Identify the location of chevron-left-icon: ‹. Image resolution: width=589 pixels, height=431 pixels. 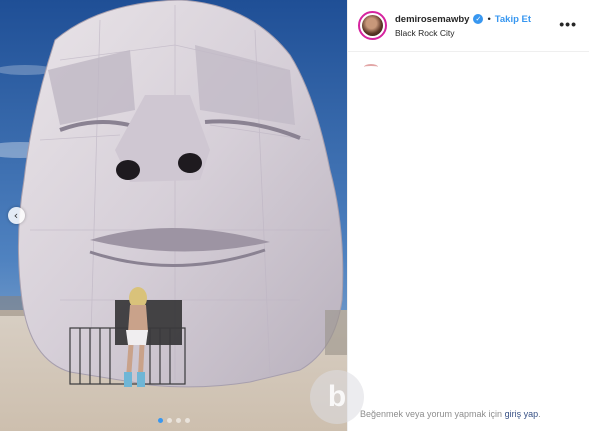
(16, 215).